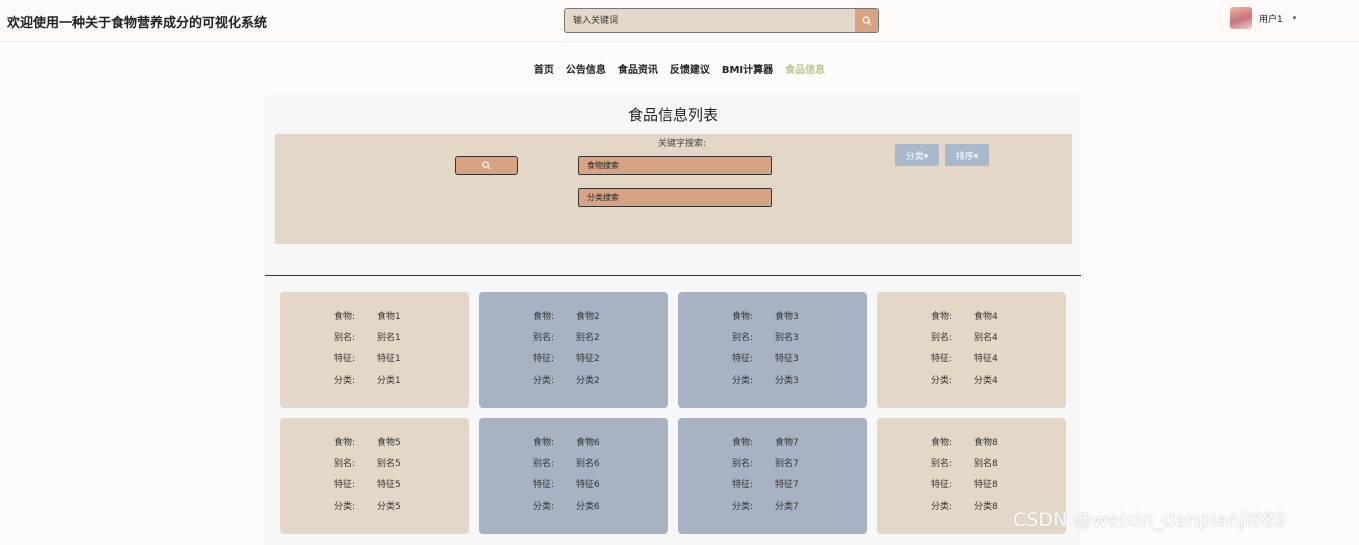 The image size is (1359, 545). I want to click on field-value: 分类2, so click(588, 381).